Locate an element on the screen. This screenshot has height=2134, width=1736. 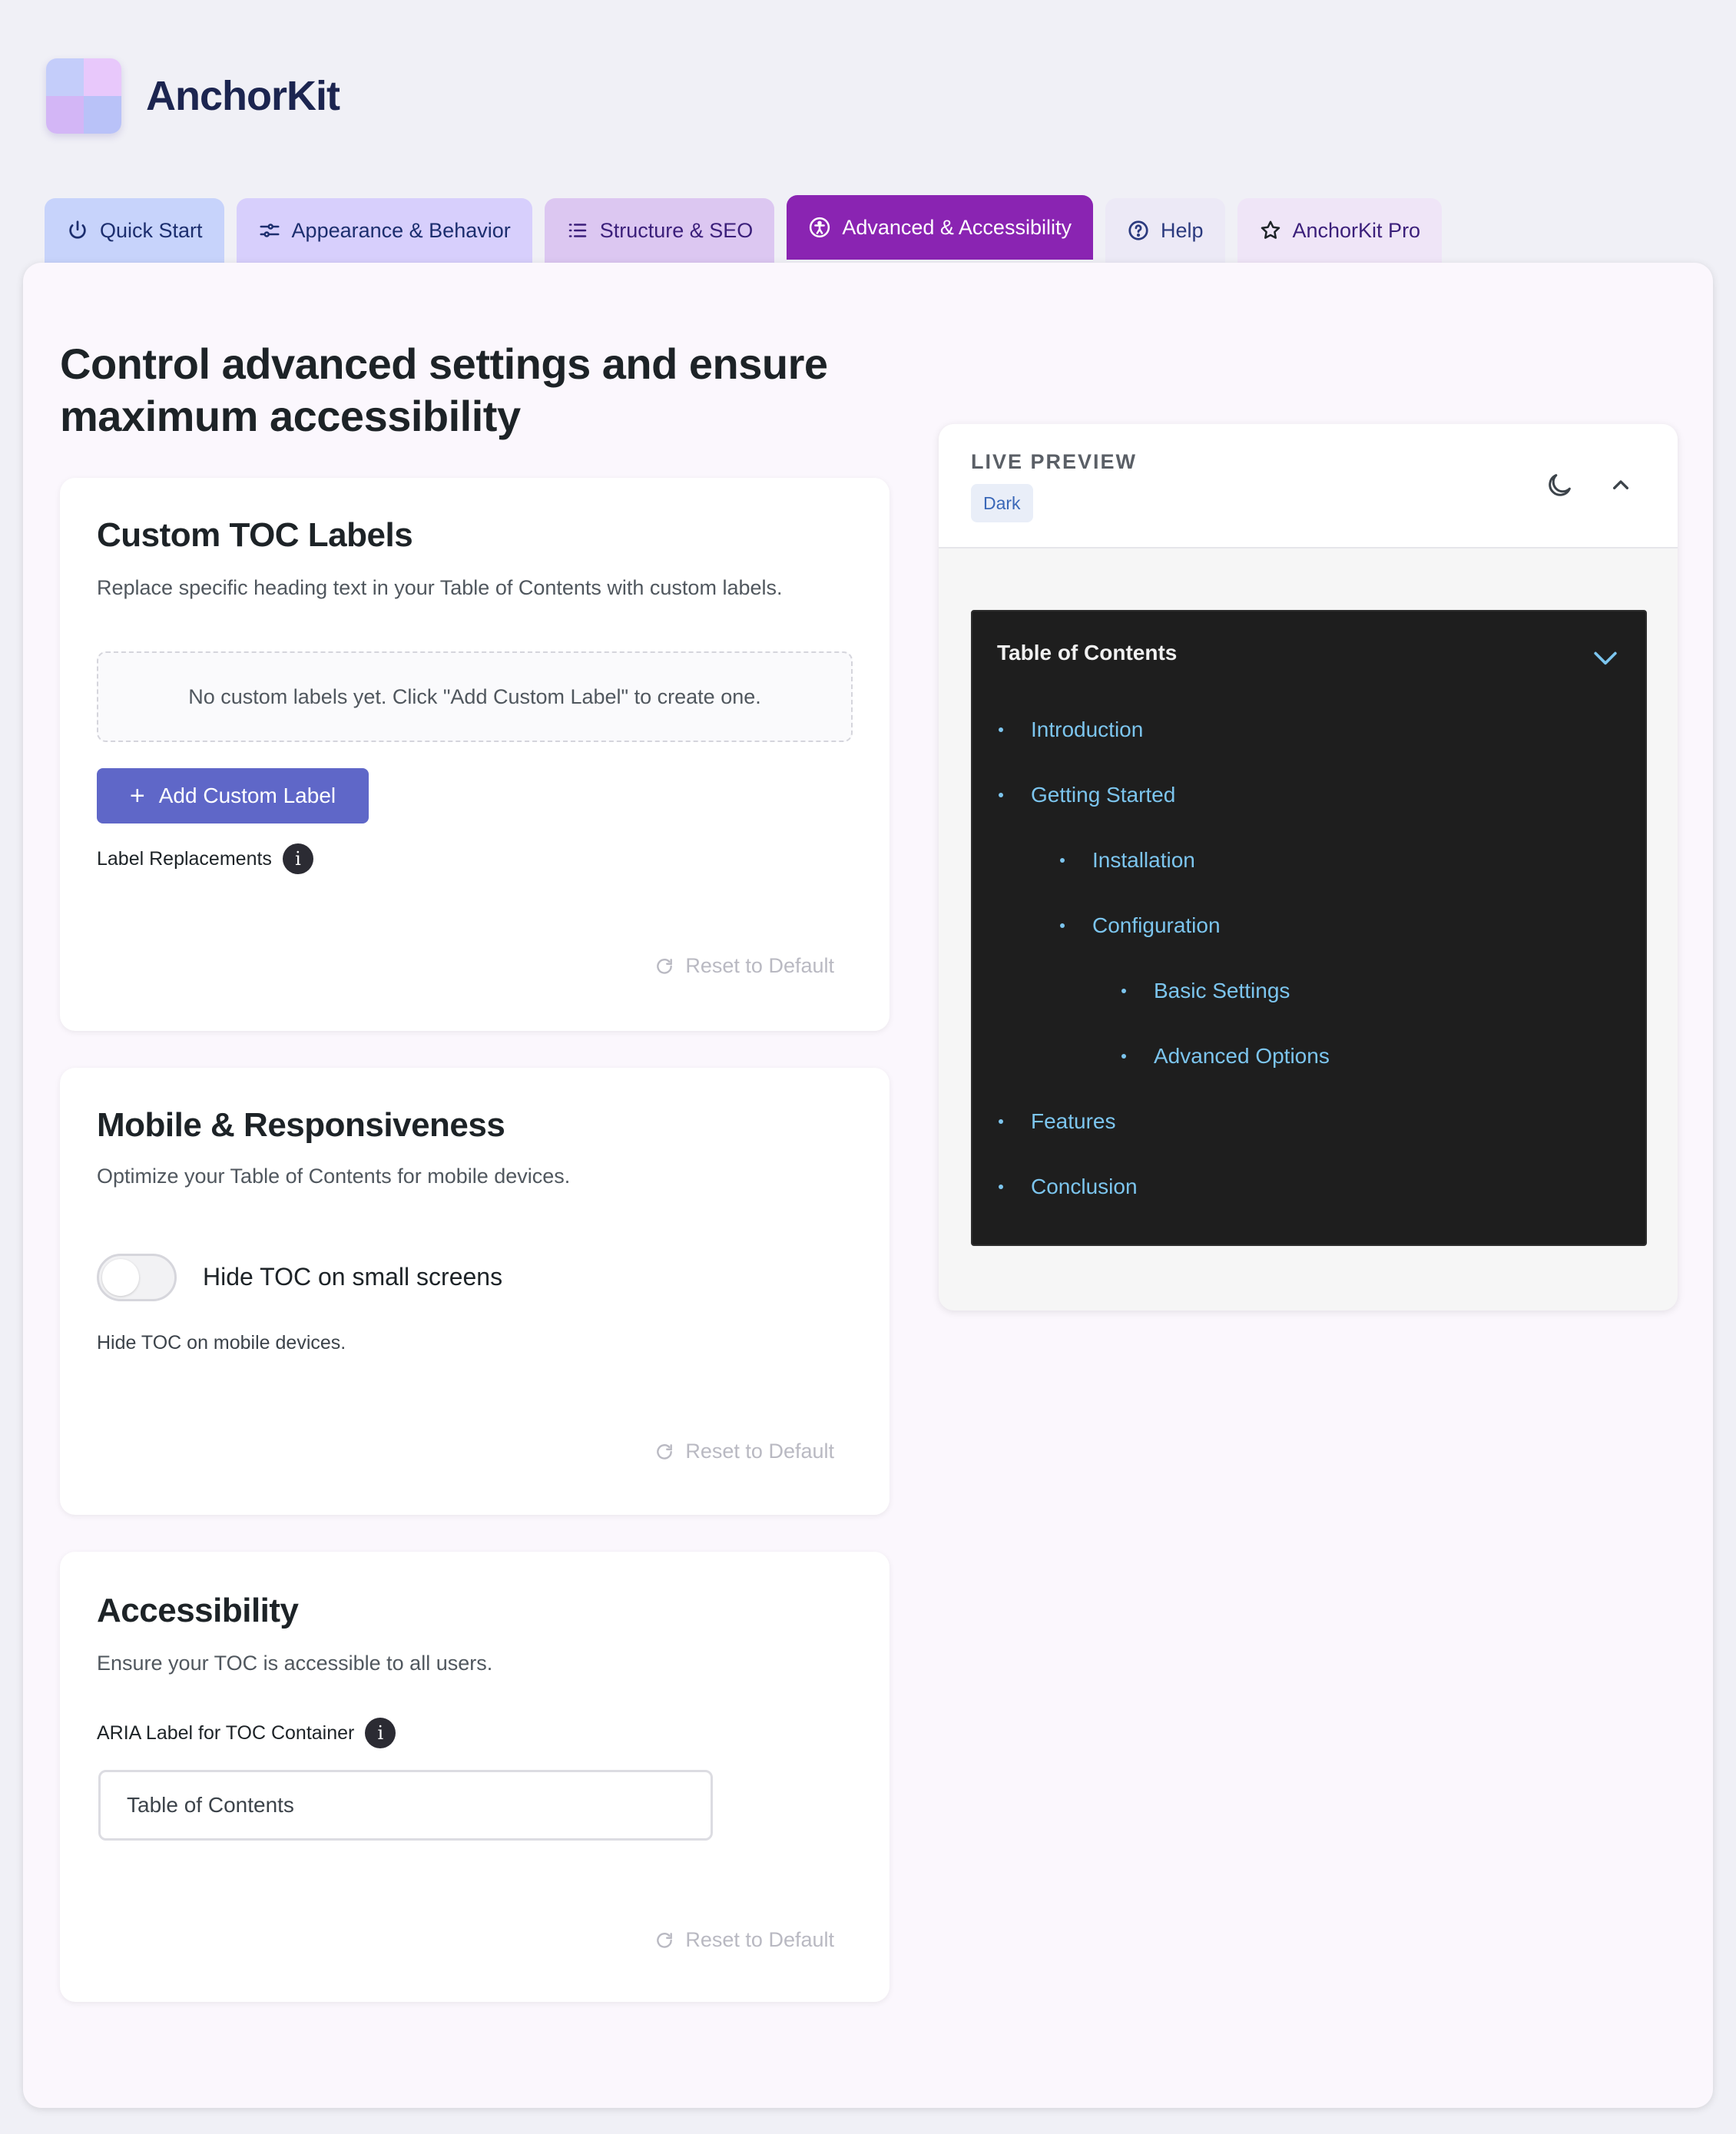
tab-appearance-behavior: Appearance & Behavior is located at coordinates (384, 230).